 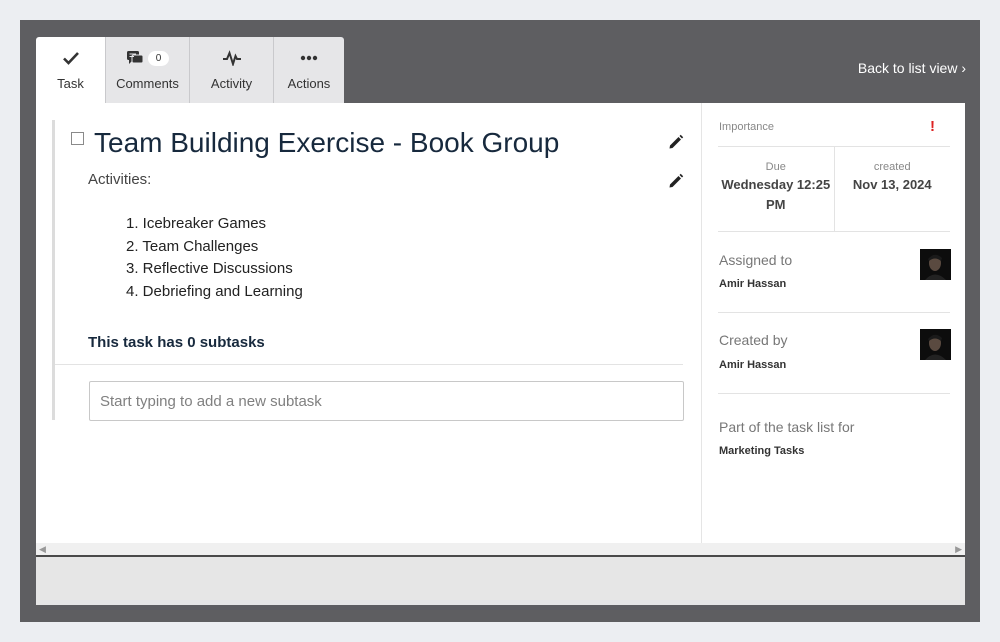 I want to click on activity-icon, so click(x=232, y=58).